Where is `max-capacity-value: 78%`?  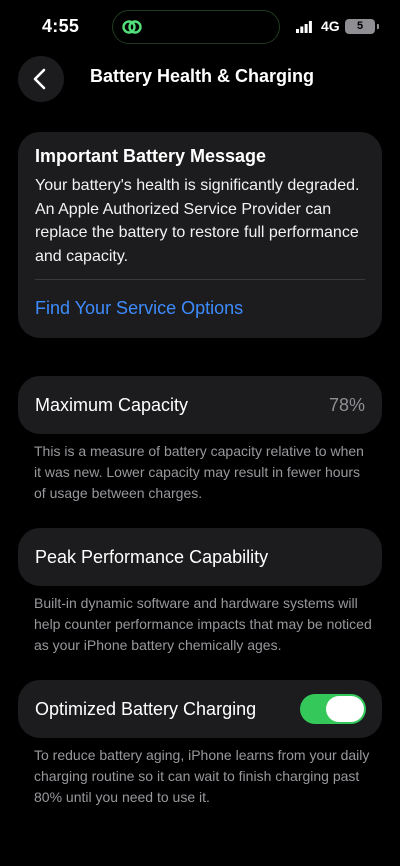
max-capacity-value: 78% is located at coordinates (346, 405).